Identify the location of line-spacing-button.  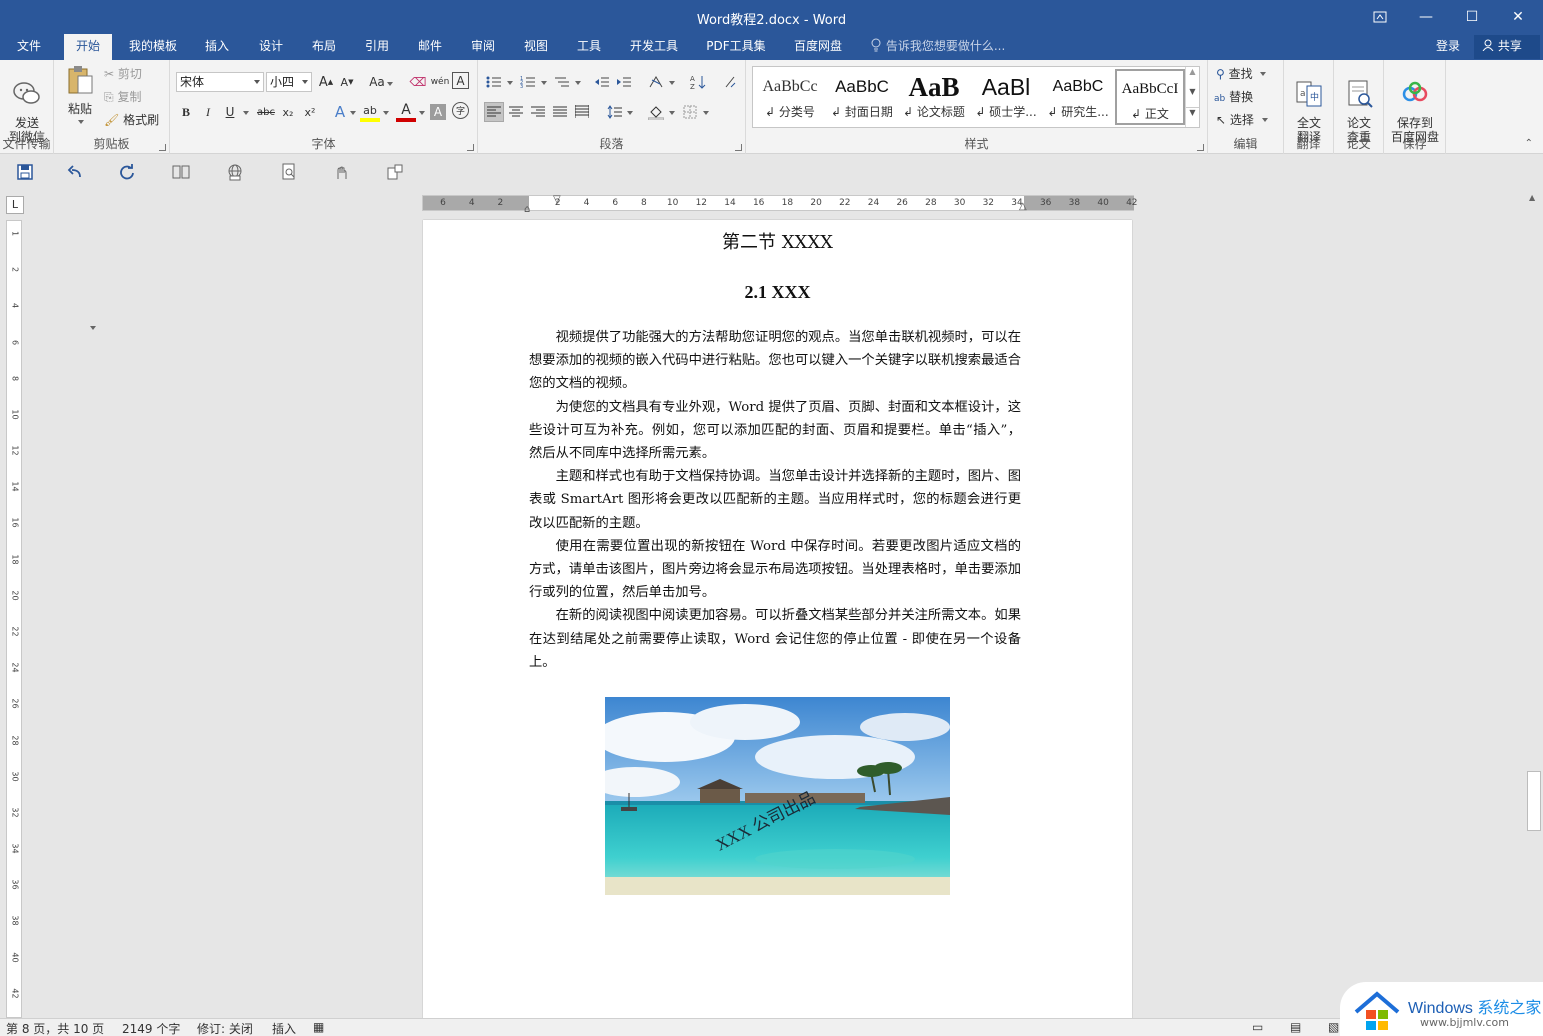
(614, 112).